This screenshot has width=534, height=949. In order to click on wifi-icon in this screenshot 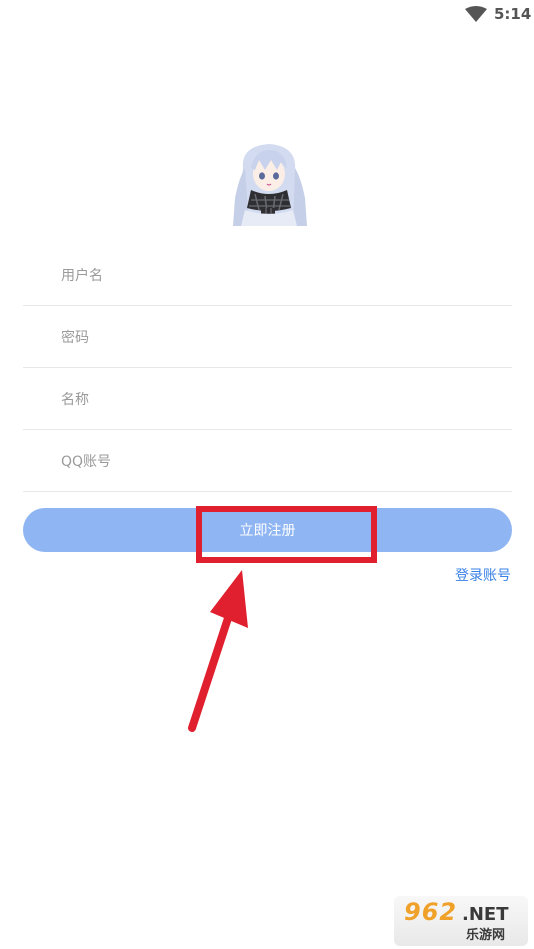, I will do `click(476, 14)`.